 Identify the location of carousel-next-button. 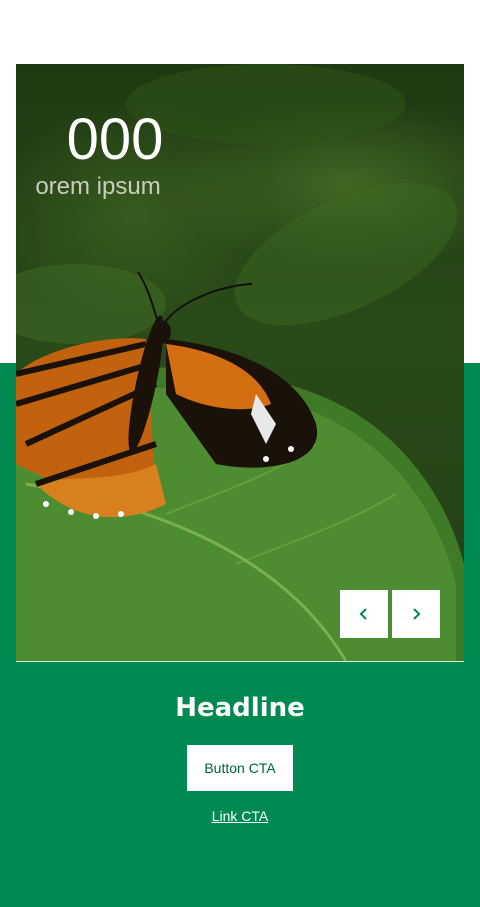
(416, 614).